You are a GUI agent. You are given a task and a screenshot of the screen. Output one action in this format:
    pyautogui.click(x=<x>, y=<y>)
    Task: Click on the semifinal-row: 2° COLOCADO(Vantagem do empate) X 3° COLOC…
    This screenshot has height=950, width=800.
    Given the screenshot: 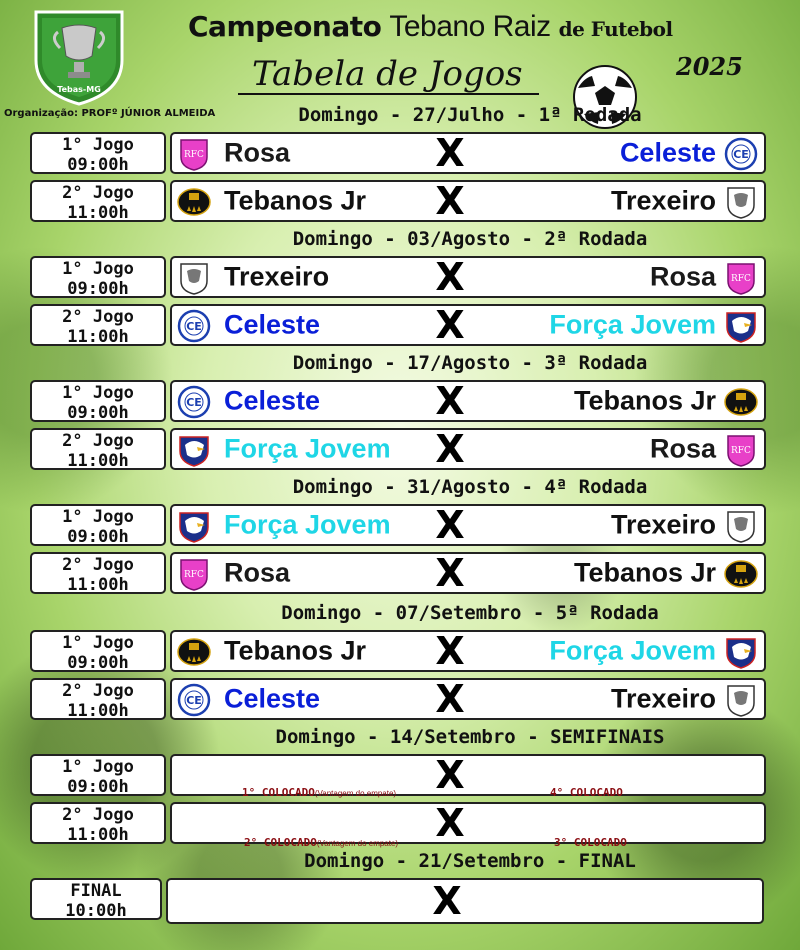 What is the action you would take?
    pyautogui.click(x=468, y=825)
    